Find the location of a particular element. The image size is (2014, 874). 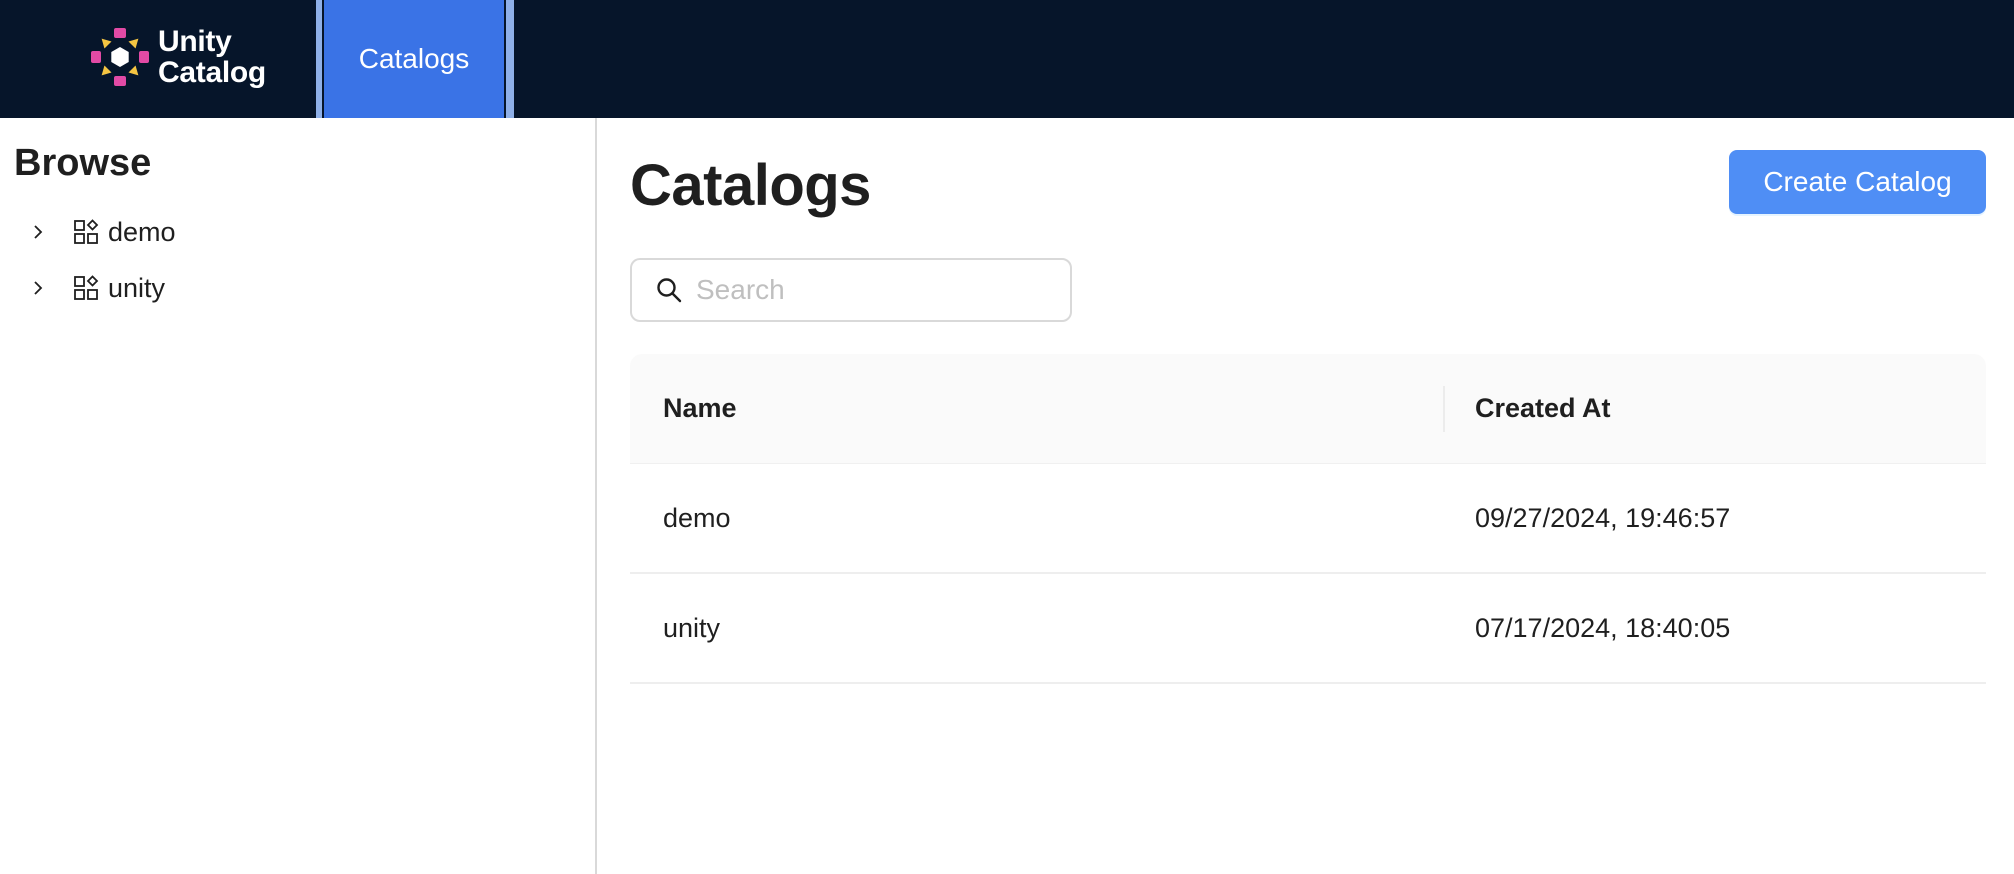

cell-created-at: 09/27/2024, 19:46:57 is located at coordinates (1603, 517).